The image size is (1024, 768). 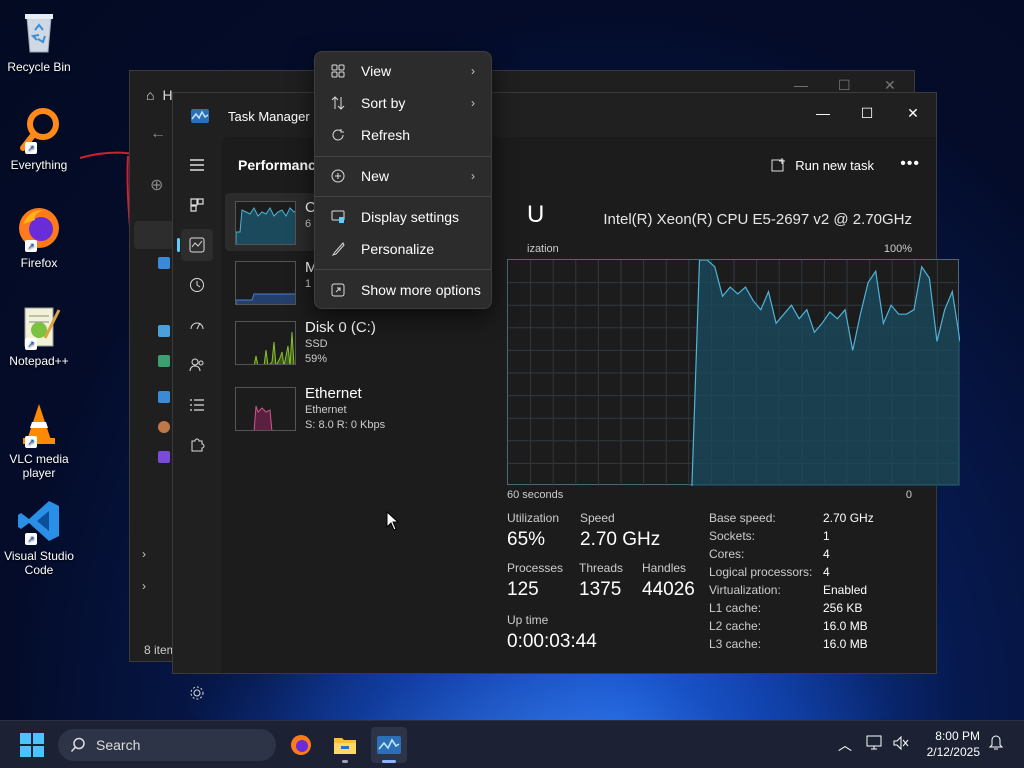 What do you see at coordinates (393, 521) in the screenshot?
I see `mouse-cursor-icon` at bounding box center [393, 521].